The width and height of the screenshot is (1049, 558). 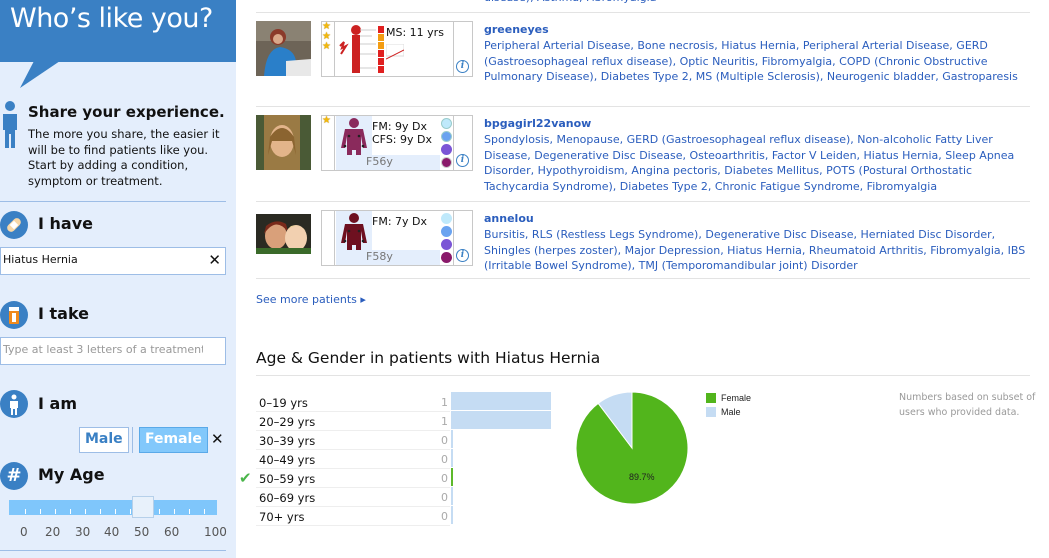 What do you see at coordinates (71, 474) in the screenshot?
I see `my-age-label: My Age` at bounding box center [71, 474].